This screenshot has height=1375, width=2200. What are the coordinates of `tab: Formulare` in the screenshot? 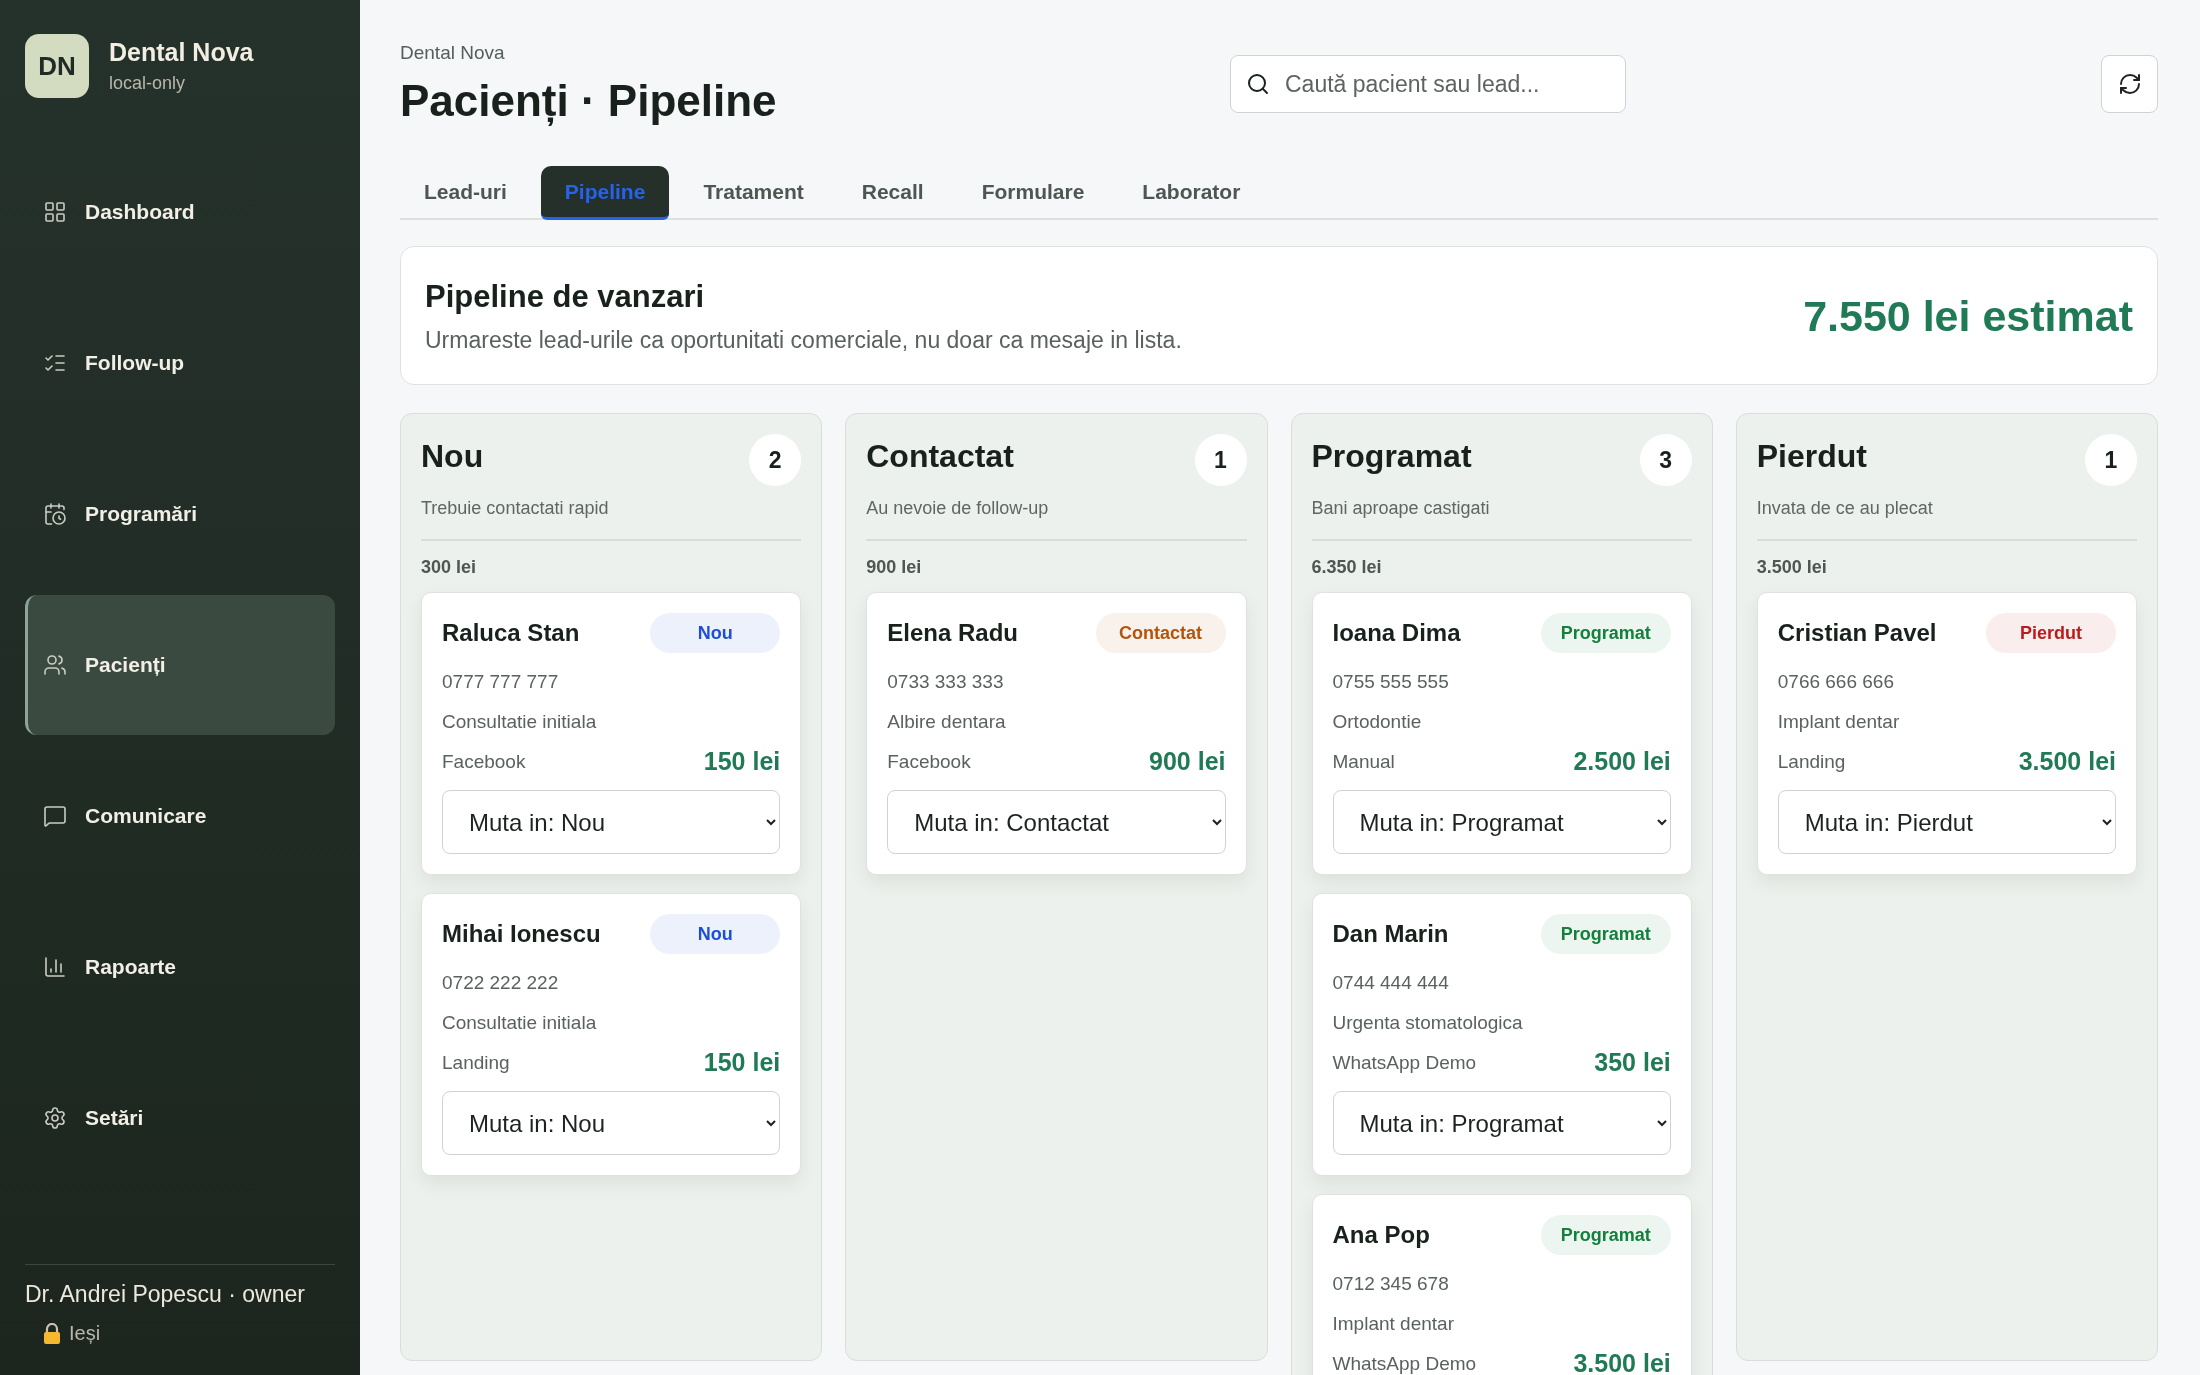 It's located at (1033, 193).